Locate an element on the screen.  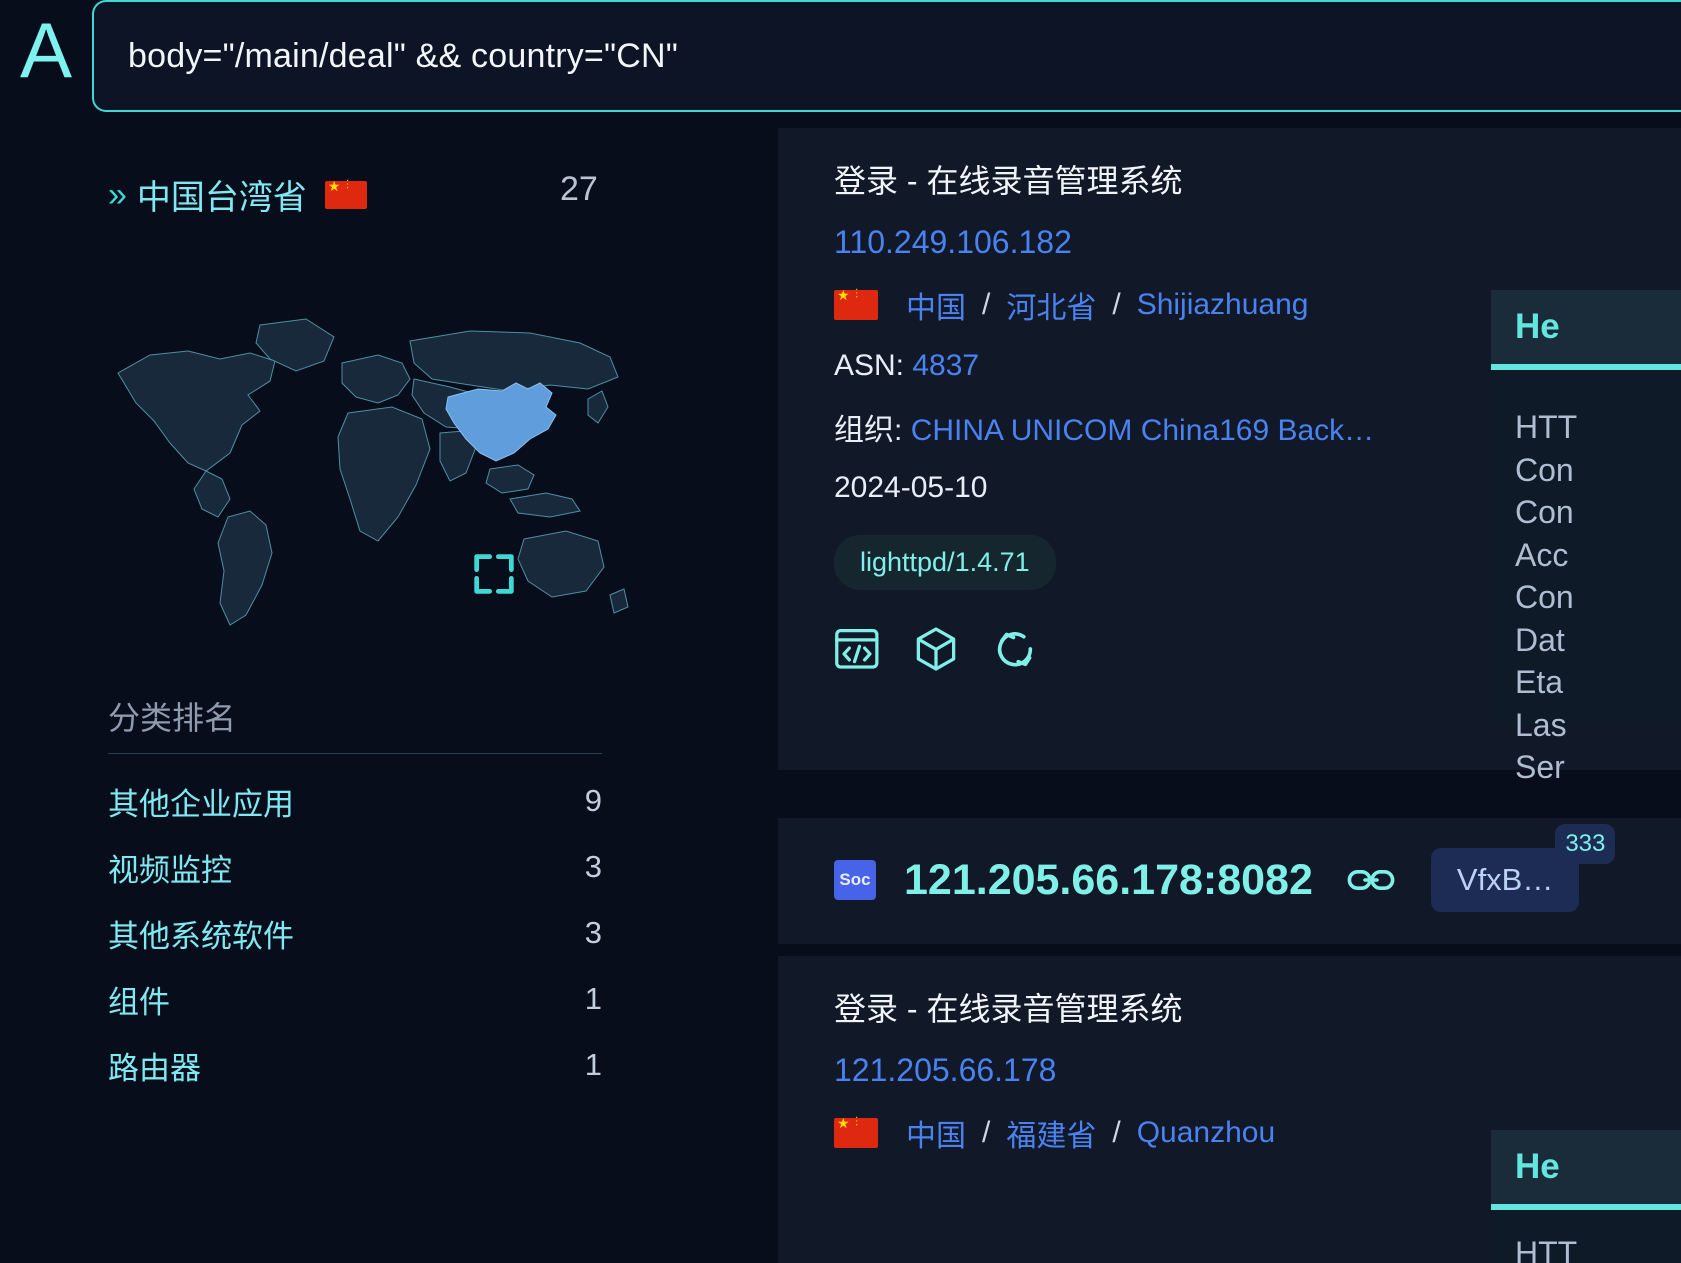
result-ip-port: 121.205.66.178:8082 is located at coordinates (1108, 880).